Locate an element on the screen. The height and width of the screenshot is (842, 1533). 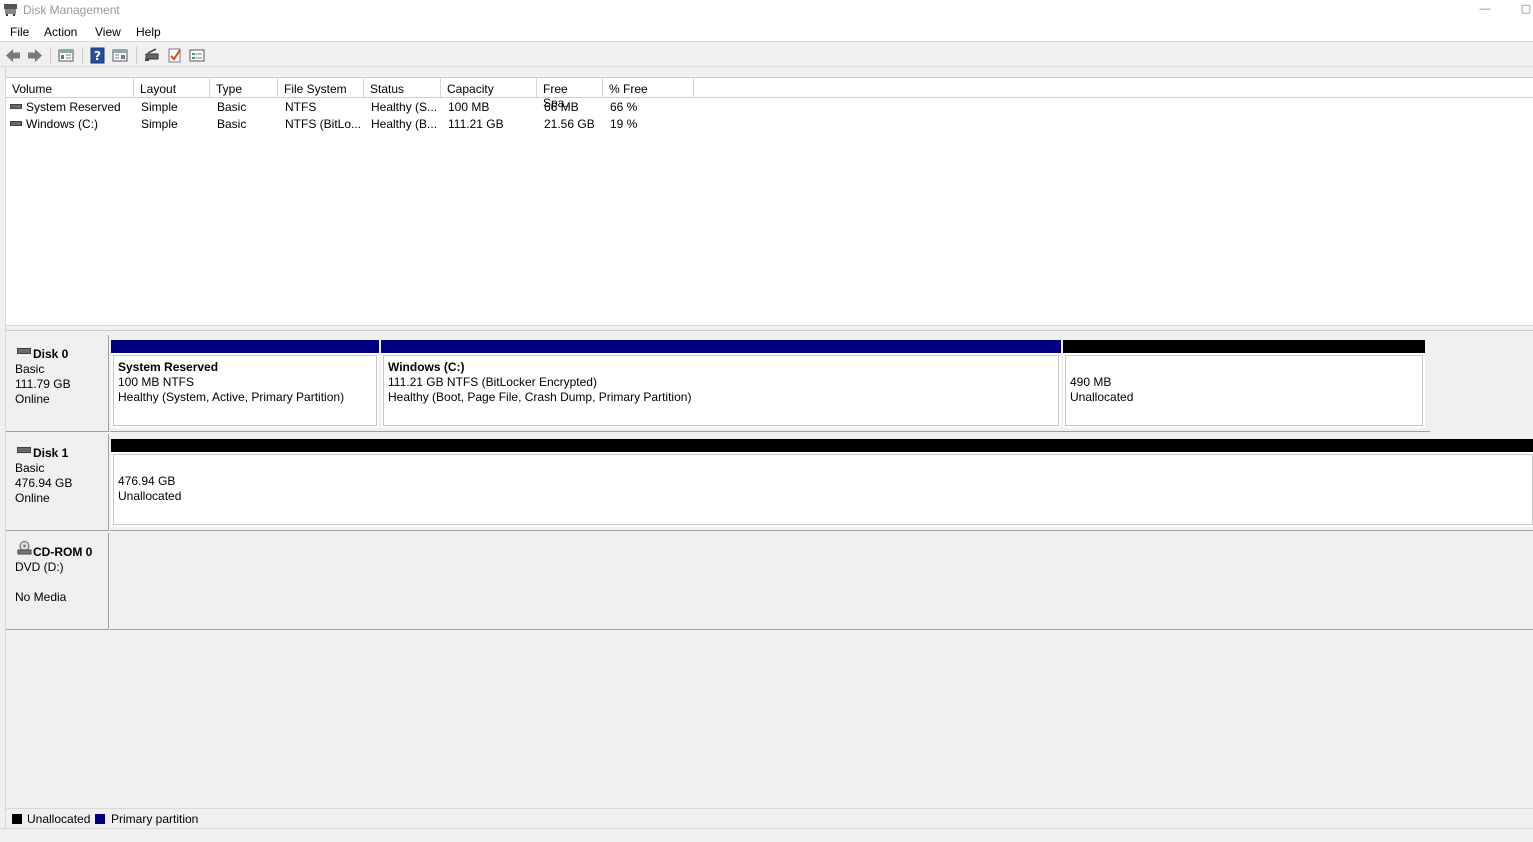
cell-file-system: NTFS is located at coordinates (301, 107).